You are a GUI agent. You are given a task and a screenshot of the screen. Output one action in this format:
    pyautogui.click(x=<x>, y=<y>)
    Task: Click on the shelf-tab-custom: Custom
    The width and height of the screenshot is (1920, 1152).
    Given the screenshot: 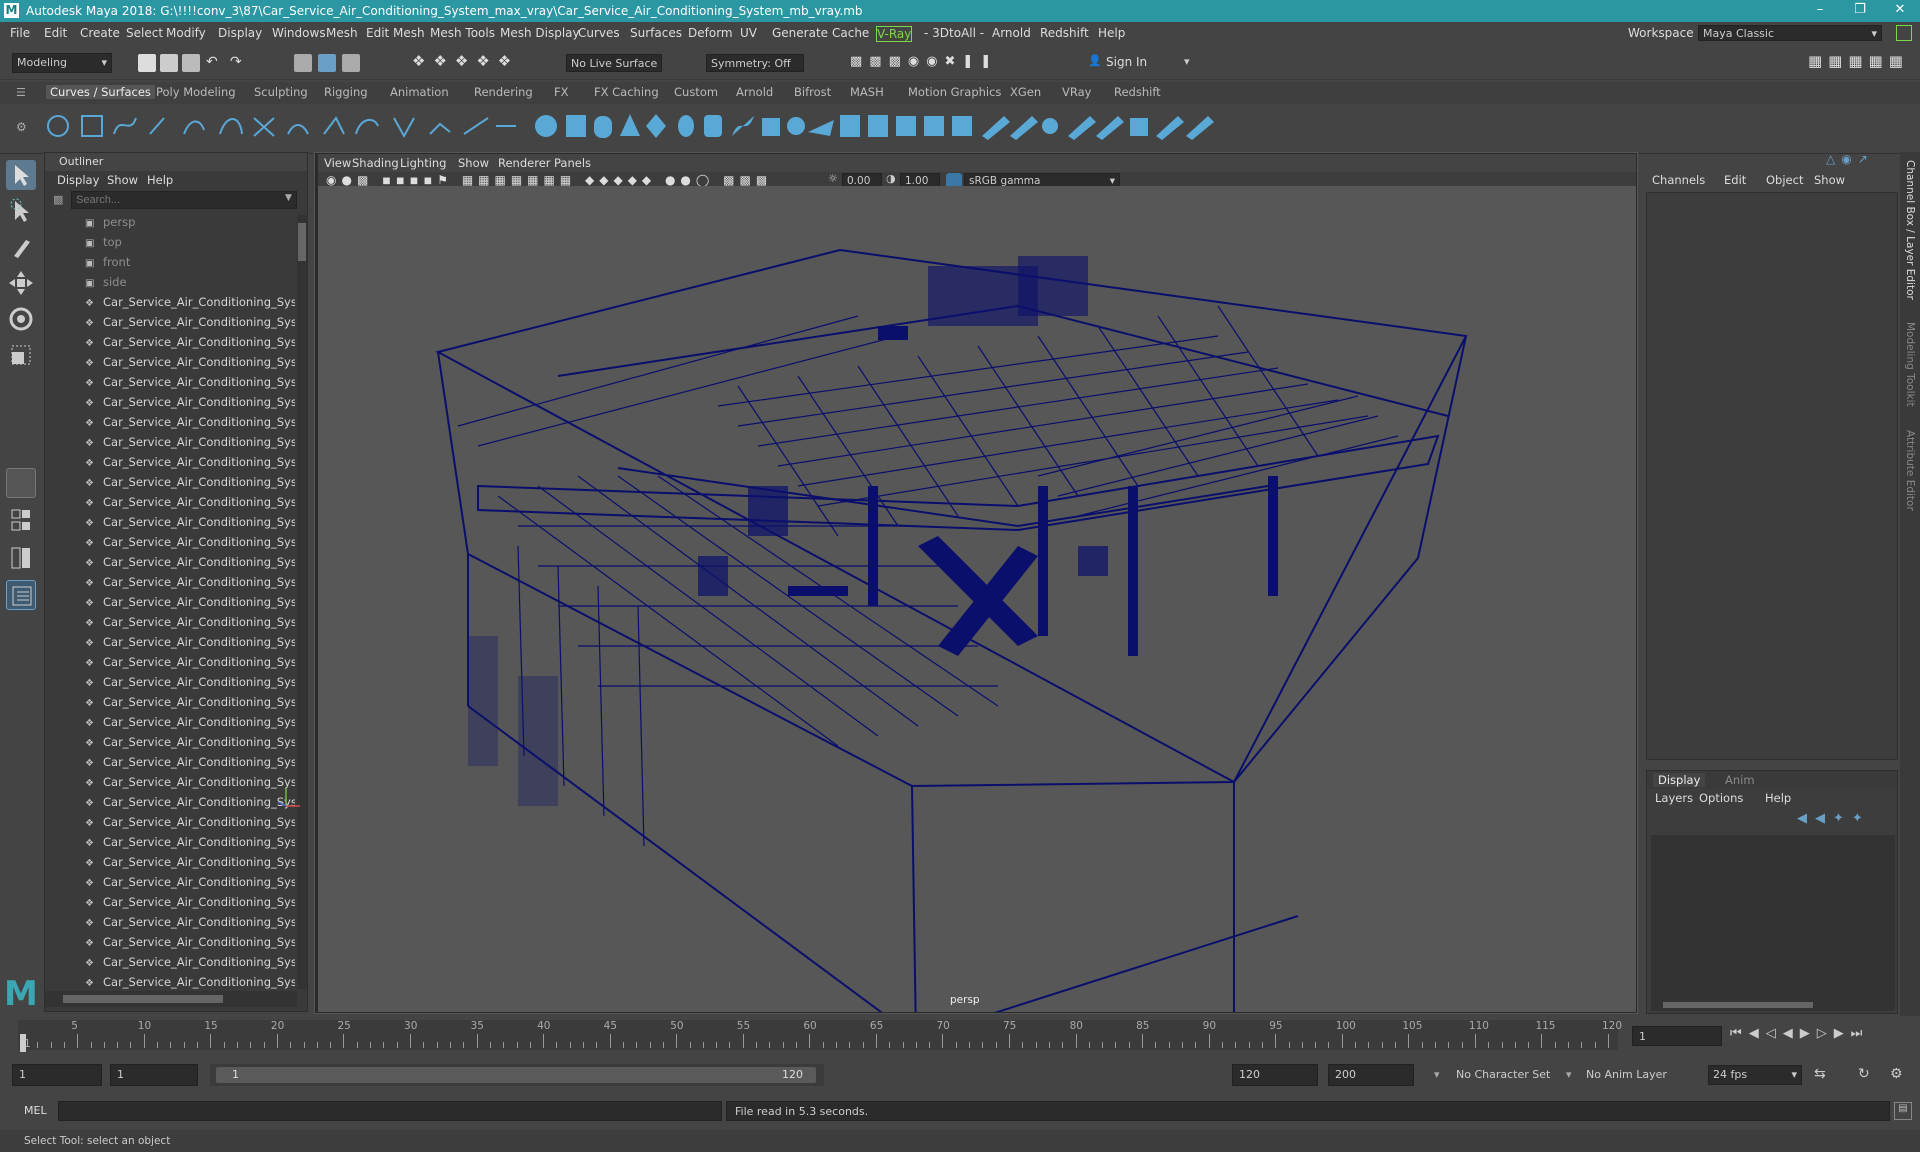 What is the action you would take?
    pyautogui.click(x=696, y=92)
    